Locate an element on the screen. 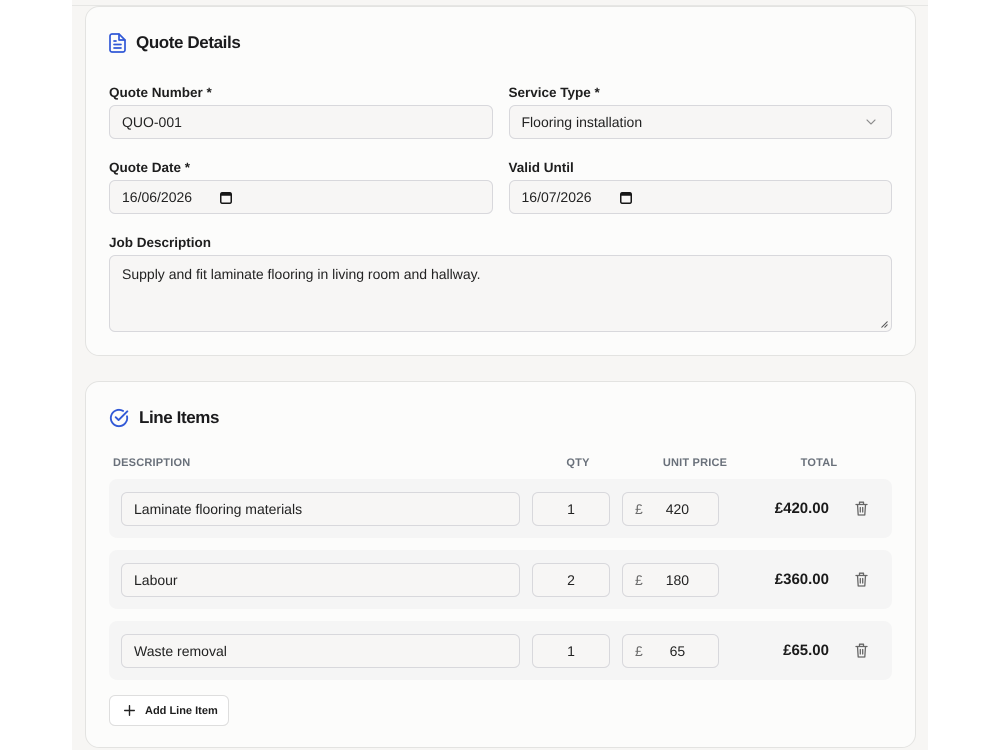  column-header: DESCRIPTION is located at coordinates (152, 463).